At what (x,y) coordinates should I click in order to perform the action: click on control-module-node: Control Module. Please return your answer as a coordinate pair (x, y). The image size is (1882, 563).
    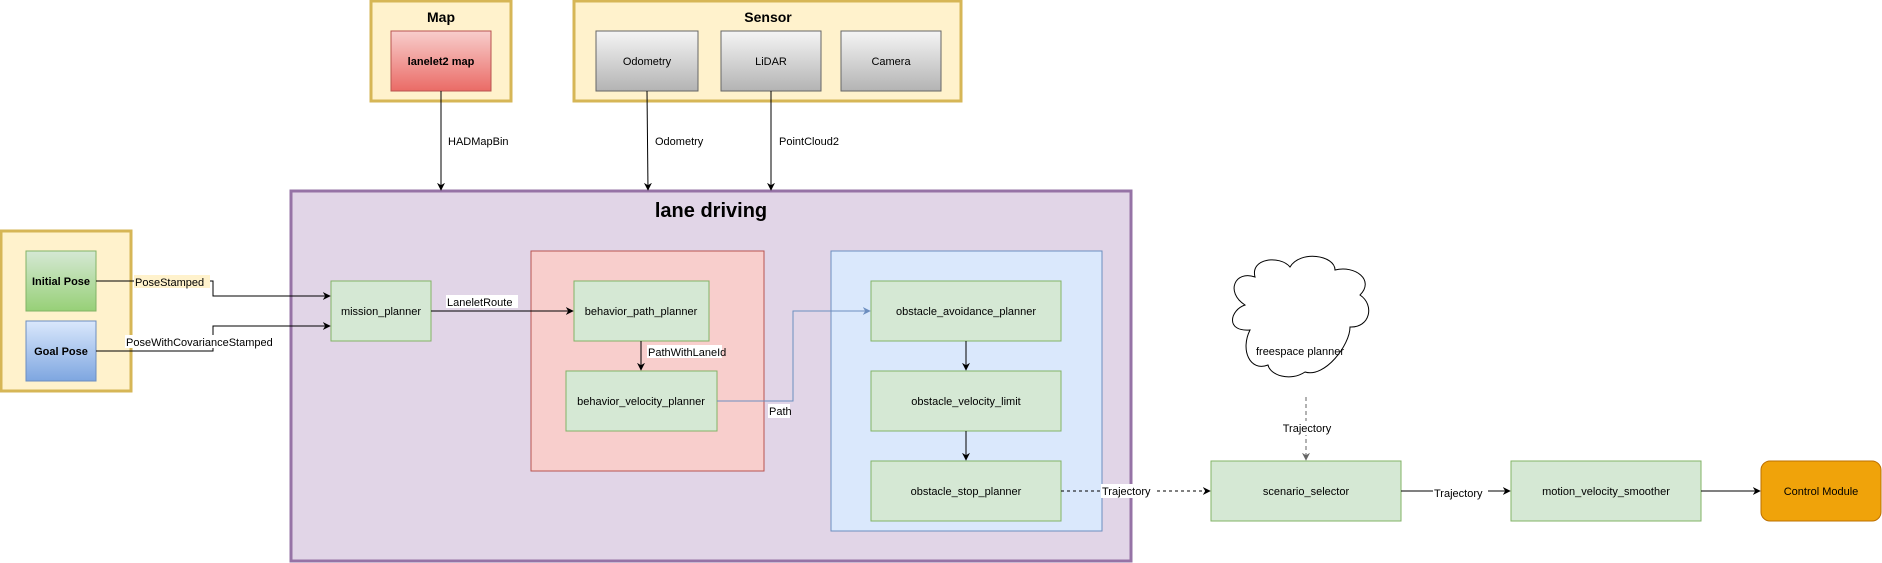
    Looking at the image, I should click on (1821, 491).